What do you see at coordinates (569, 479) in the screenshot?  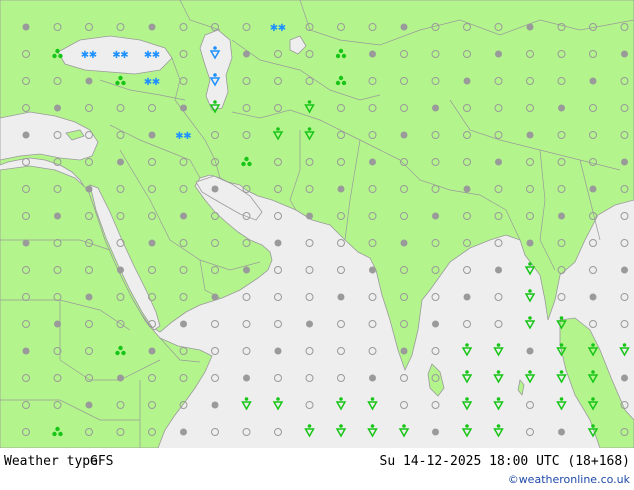 I see `site-credit-link: ©weatheronline.co.uk` at bounding box center [569, 479].